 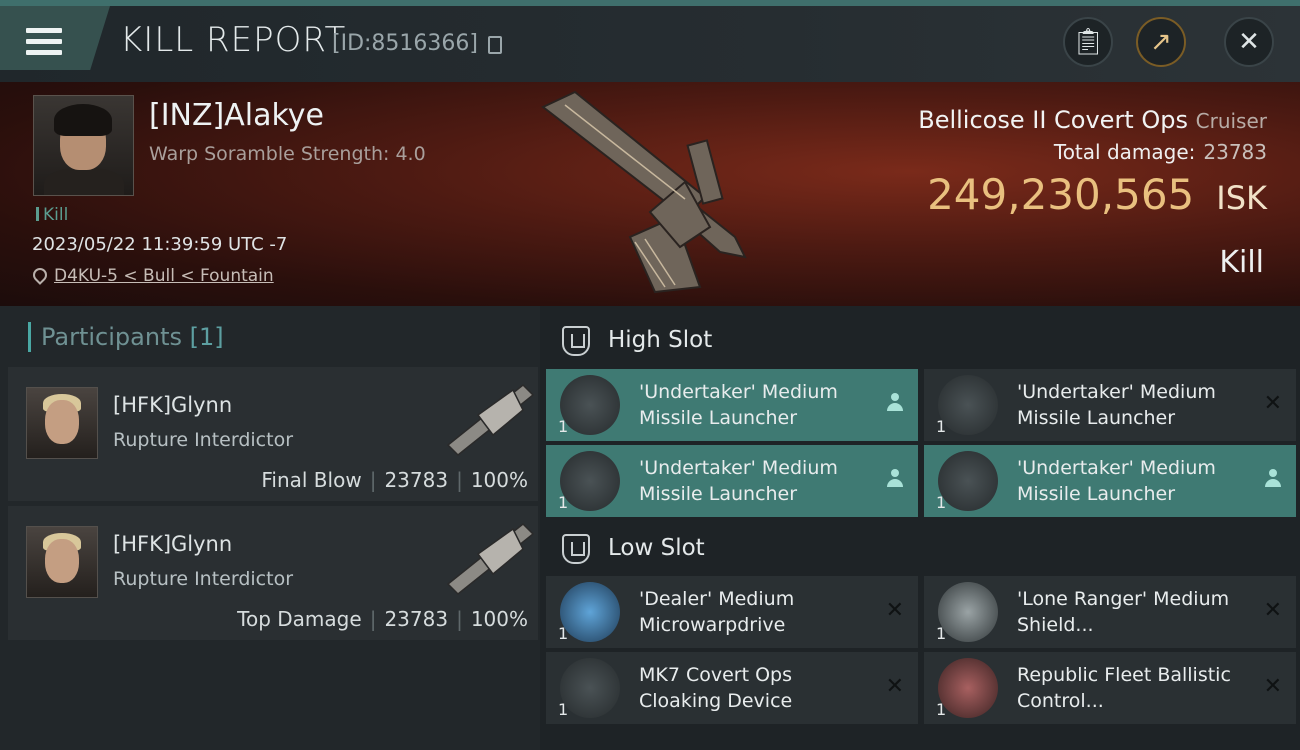 I want to click on kill-datetime: 2023/05/22 11:39:59 UTC -7, so click(x=160, y=244).